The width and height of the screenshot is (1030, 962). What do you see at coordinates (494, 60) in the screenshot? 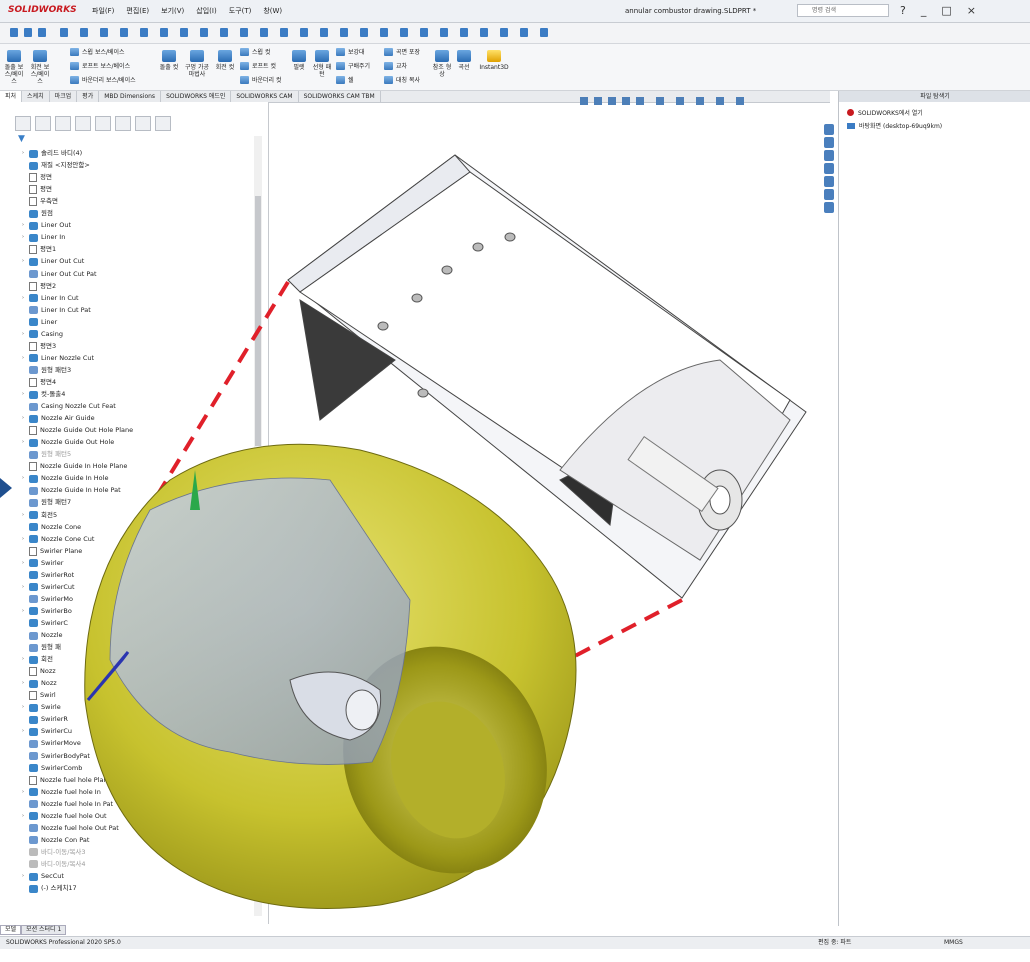
I see `instant3d-button: Instant3D` at bounding box center [494, 60].